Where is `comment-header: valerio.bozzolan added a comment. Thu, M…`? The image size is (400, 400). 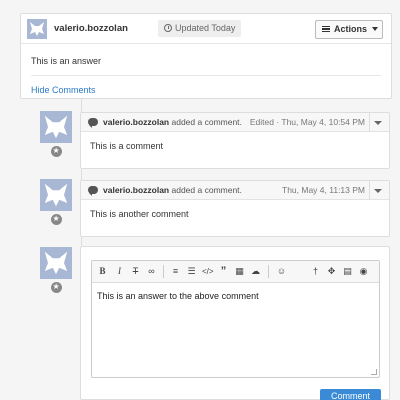
comment-header: valerio.bozzolan added a comment. Thu, M… is located at coordinates (235, 190).